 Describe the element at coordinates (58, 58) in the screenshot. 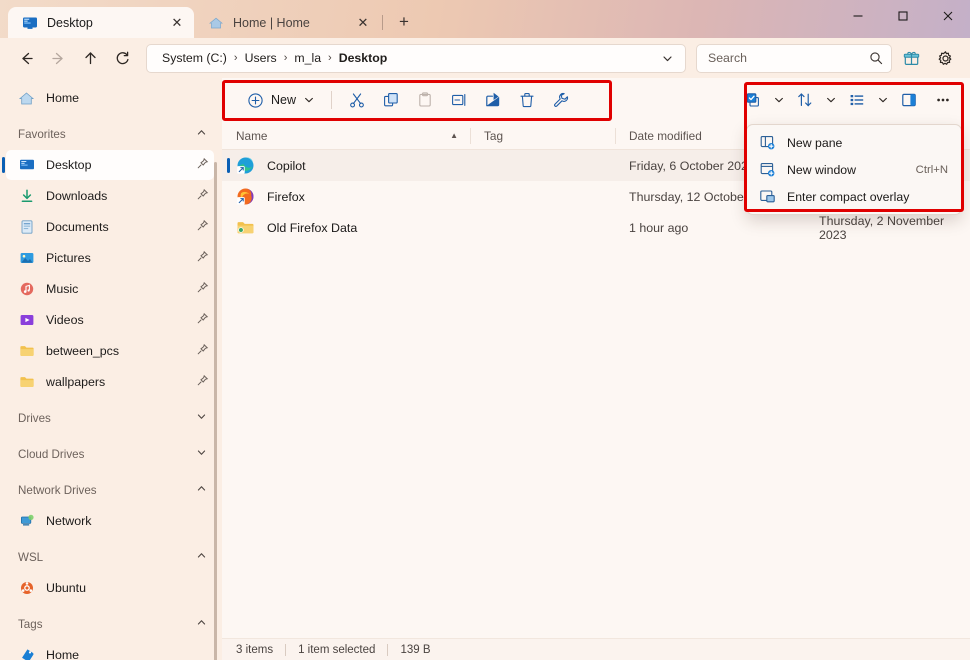

I see `forward-button` at that location.